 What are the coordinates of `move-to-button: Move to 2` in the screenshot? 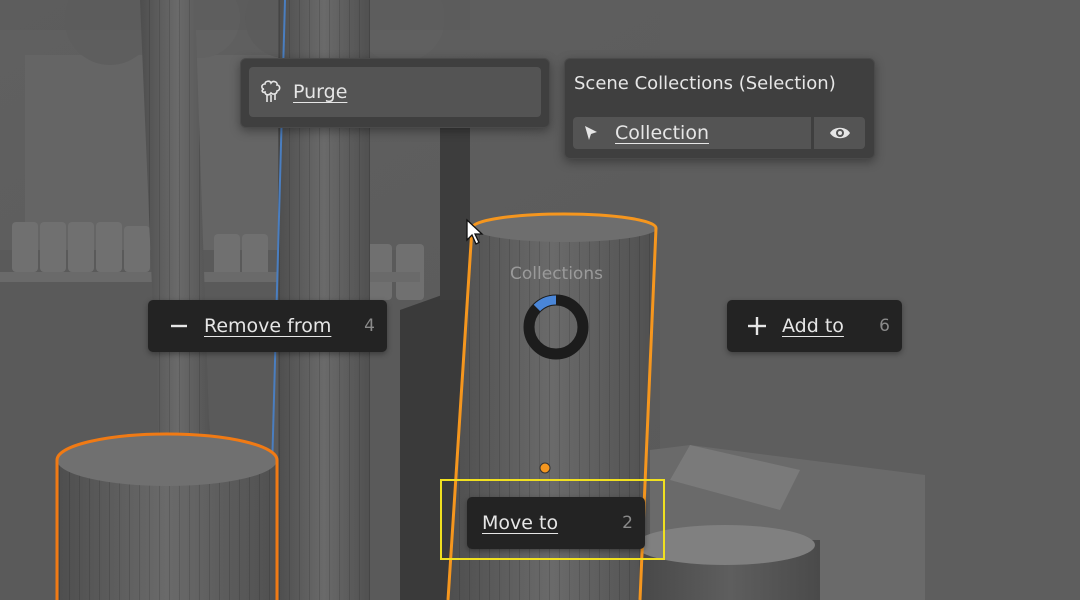 It's located at (556, 523).